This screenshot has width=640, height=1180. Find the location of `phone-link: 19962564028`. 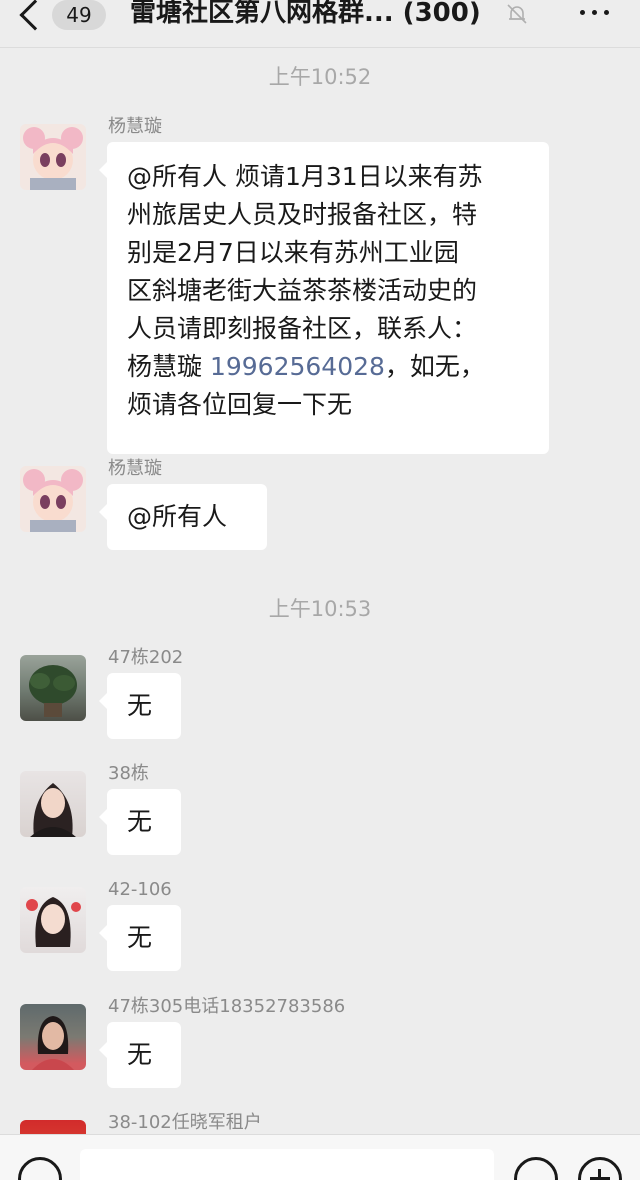

phone-link: 19962564028 is located at coordinates (297, 366).